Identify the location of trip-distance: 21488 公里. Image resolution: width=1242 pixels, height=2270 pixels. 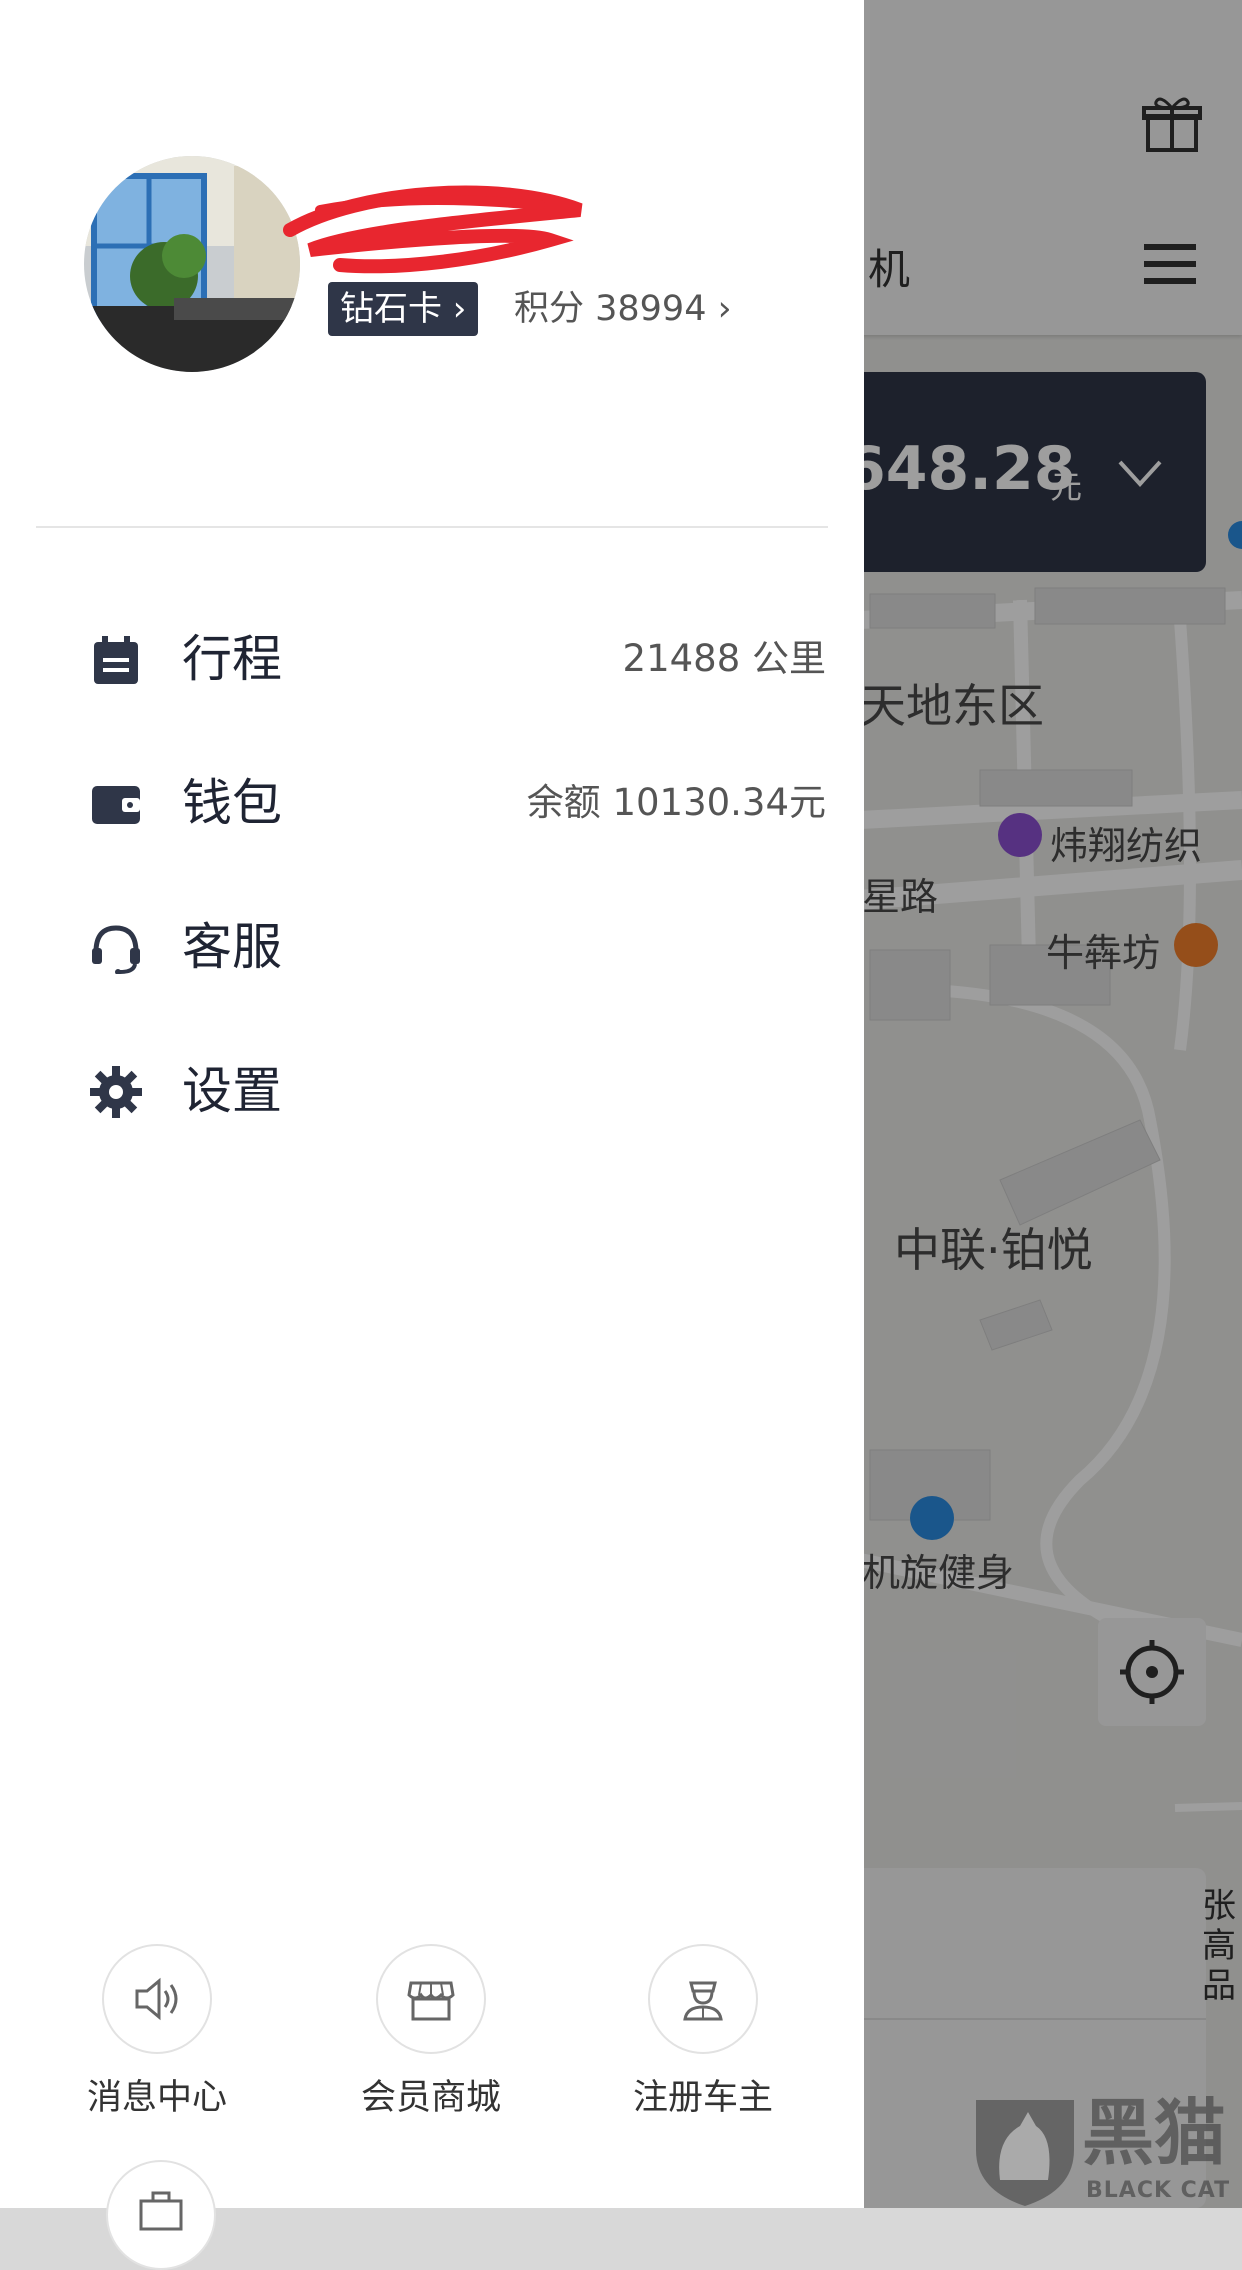
(724, 658).